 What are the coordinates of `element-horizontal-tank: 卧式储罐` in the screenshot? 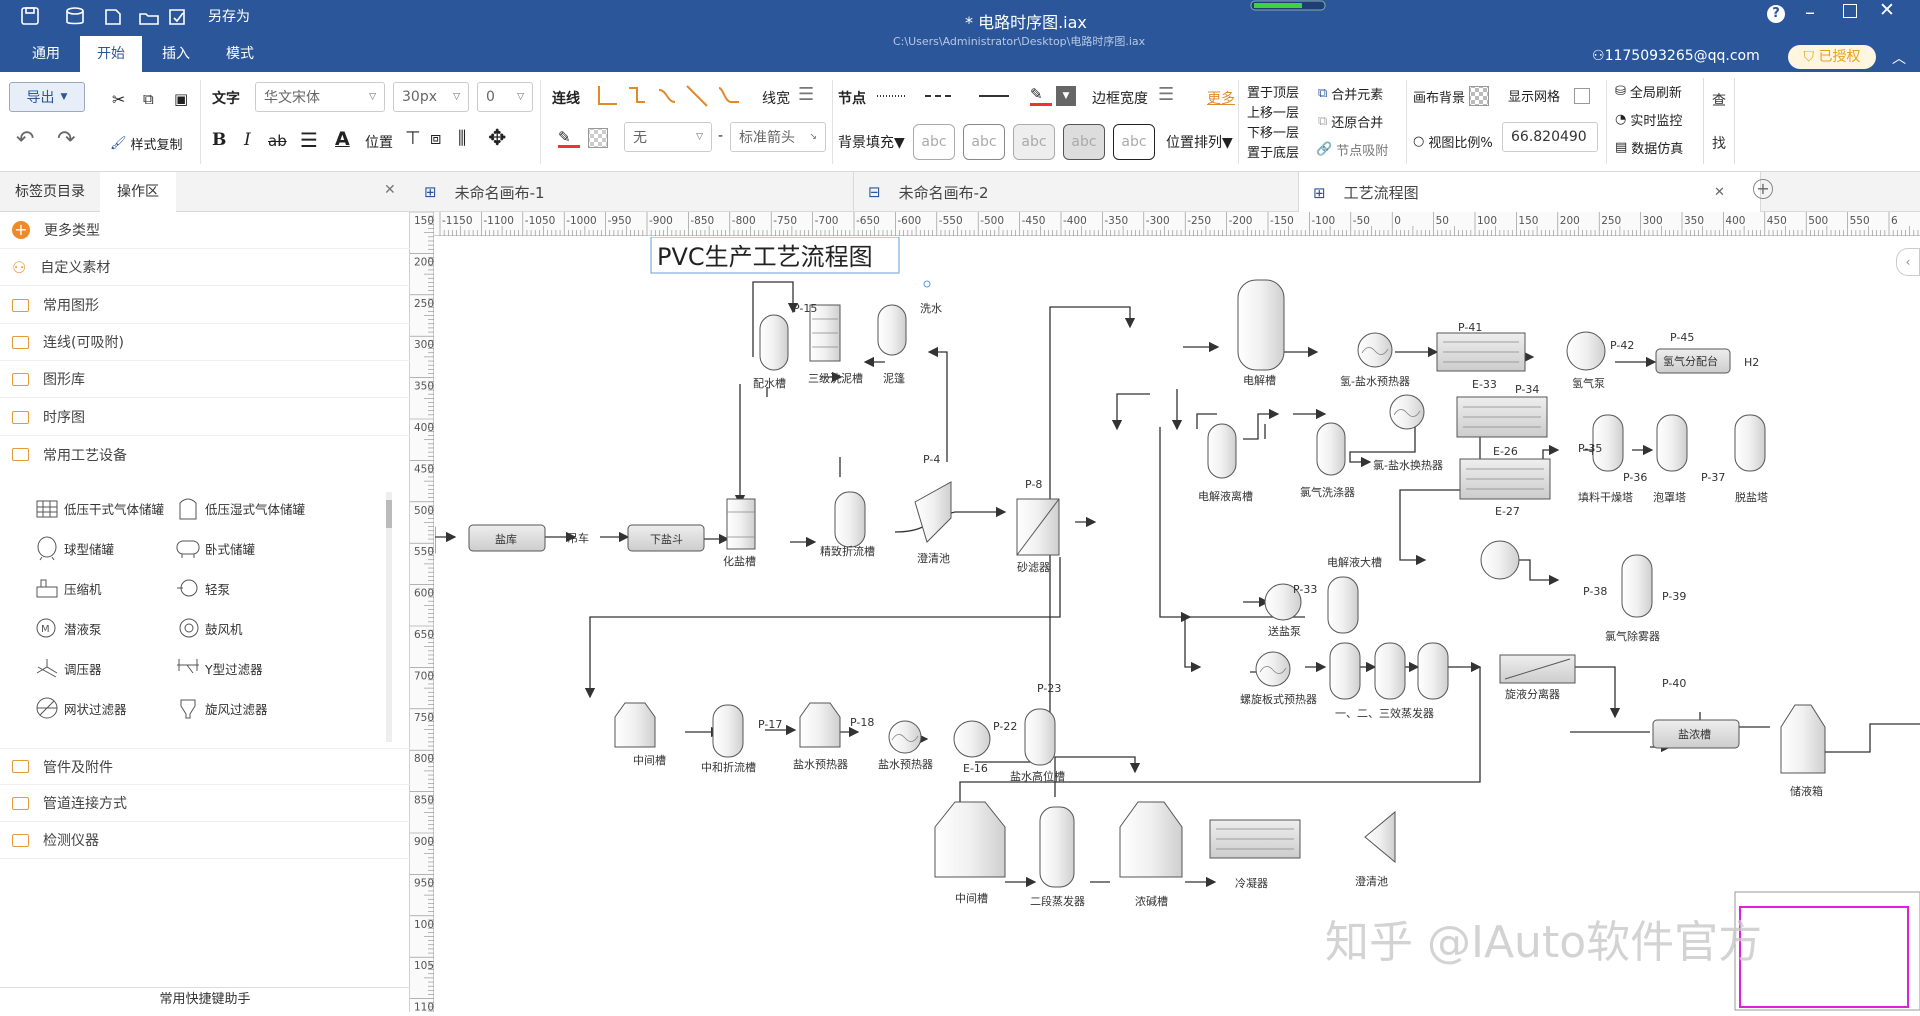 It's located at (215, 548).